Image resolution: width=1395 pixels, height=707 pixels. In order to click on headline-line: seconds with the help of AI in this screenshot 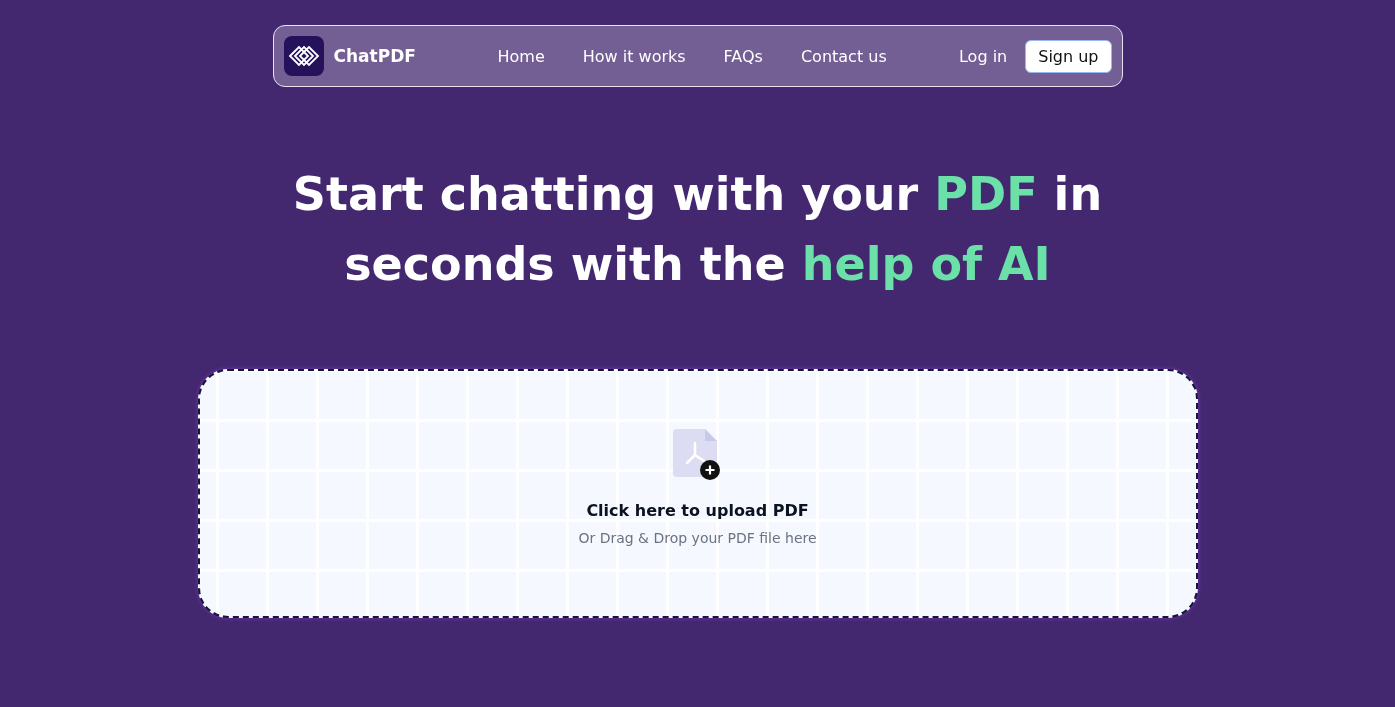, I will do `click(697, 264)`.